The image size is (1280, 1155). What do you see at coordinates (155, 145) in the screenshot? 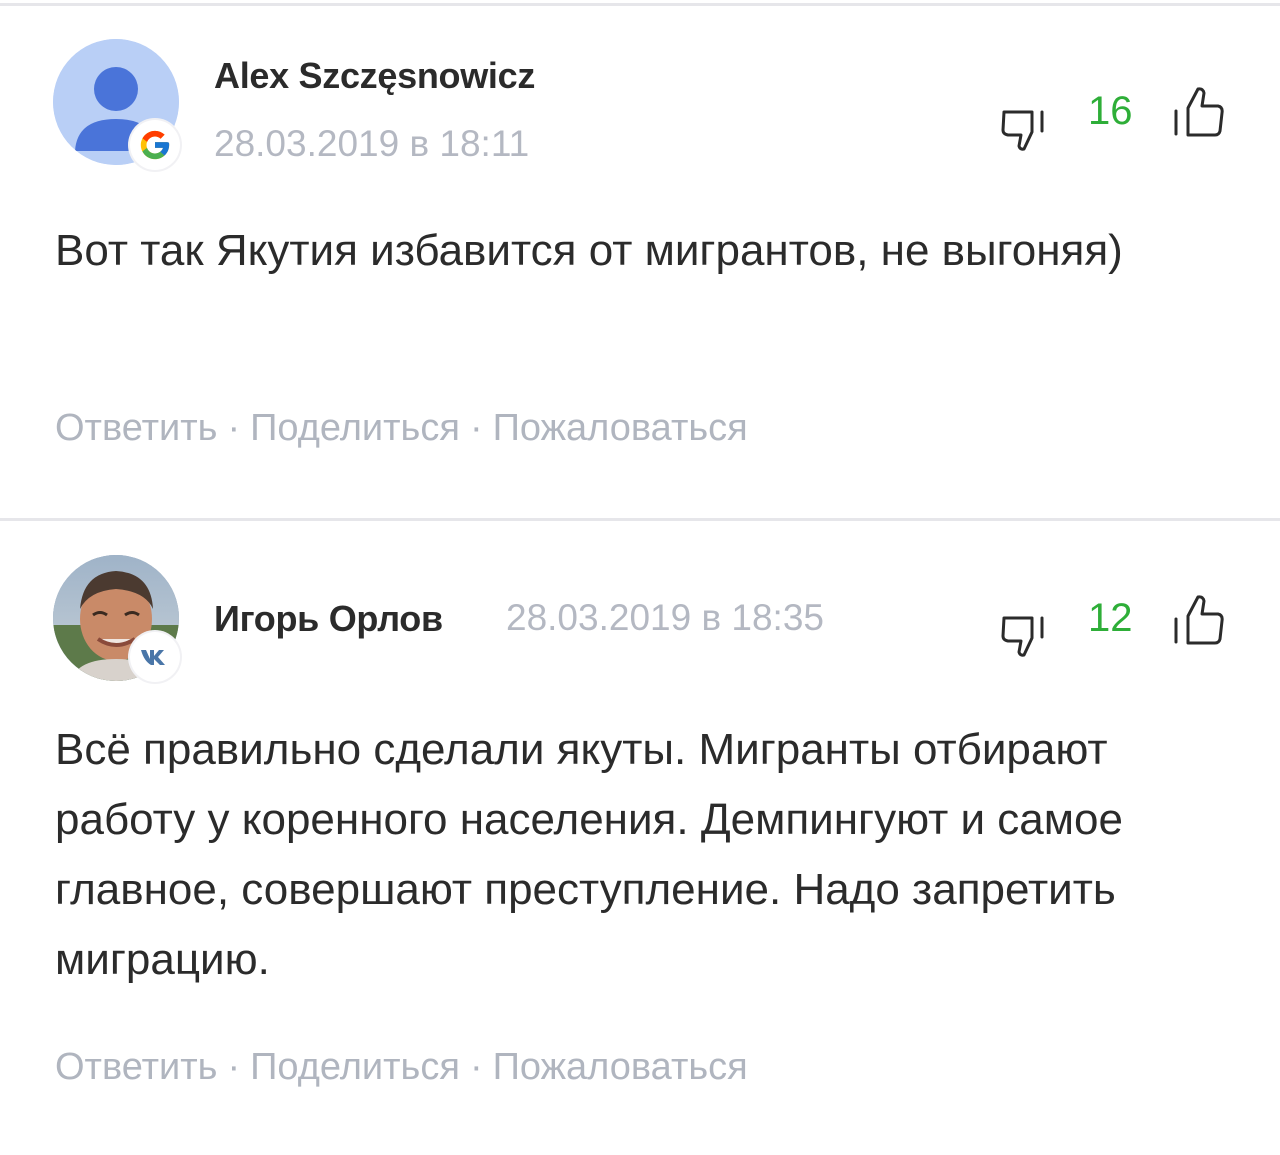
I see `google-icon` at bounding box center [155, 145].